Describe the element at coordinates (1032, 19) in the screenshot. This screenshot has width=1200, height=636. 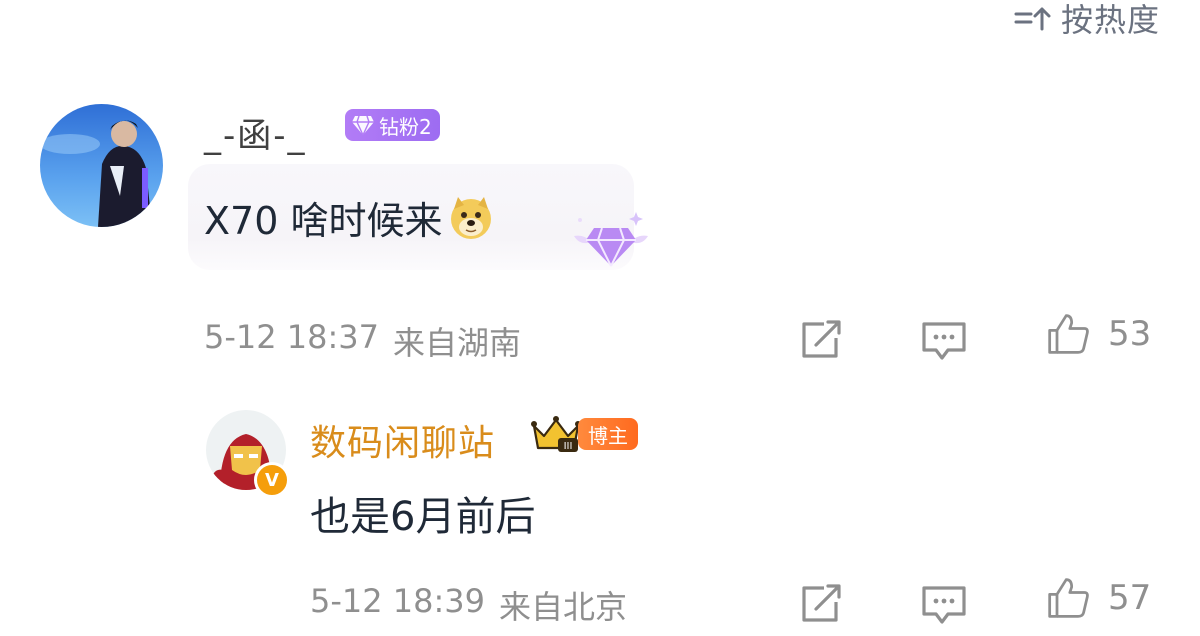
I see `sort-icon` at that location.